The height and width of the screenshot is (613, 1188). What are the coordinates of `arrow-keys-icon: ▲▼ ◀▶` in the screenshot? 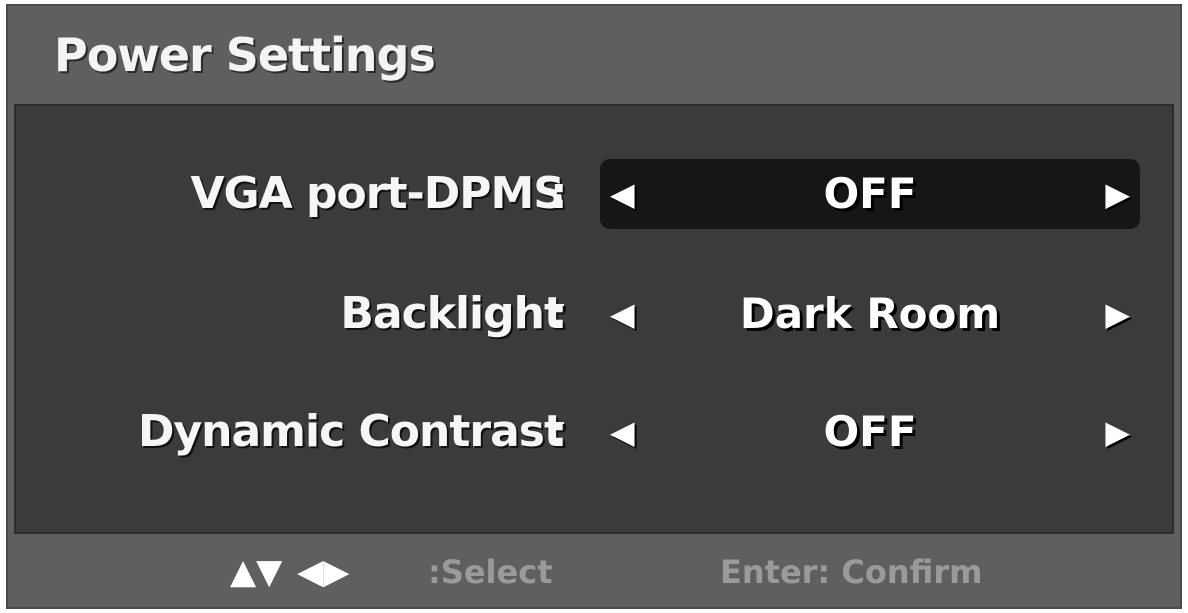 It's located at (291, 572).